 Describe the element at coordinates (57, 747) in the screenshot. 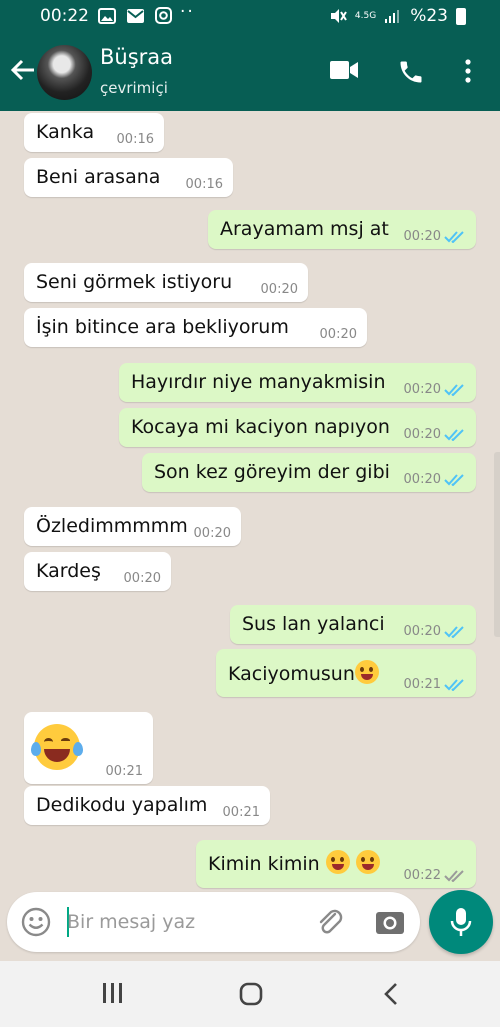

I see `joy-emoji-icon` at that location.